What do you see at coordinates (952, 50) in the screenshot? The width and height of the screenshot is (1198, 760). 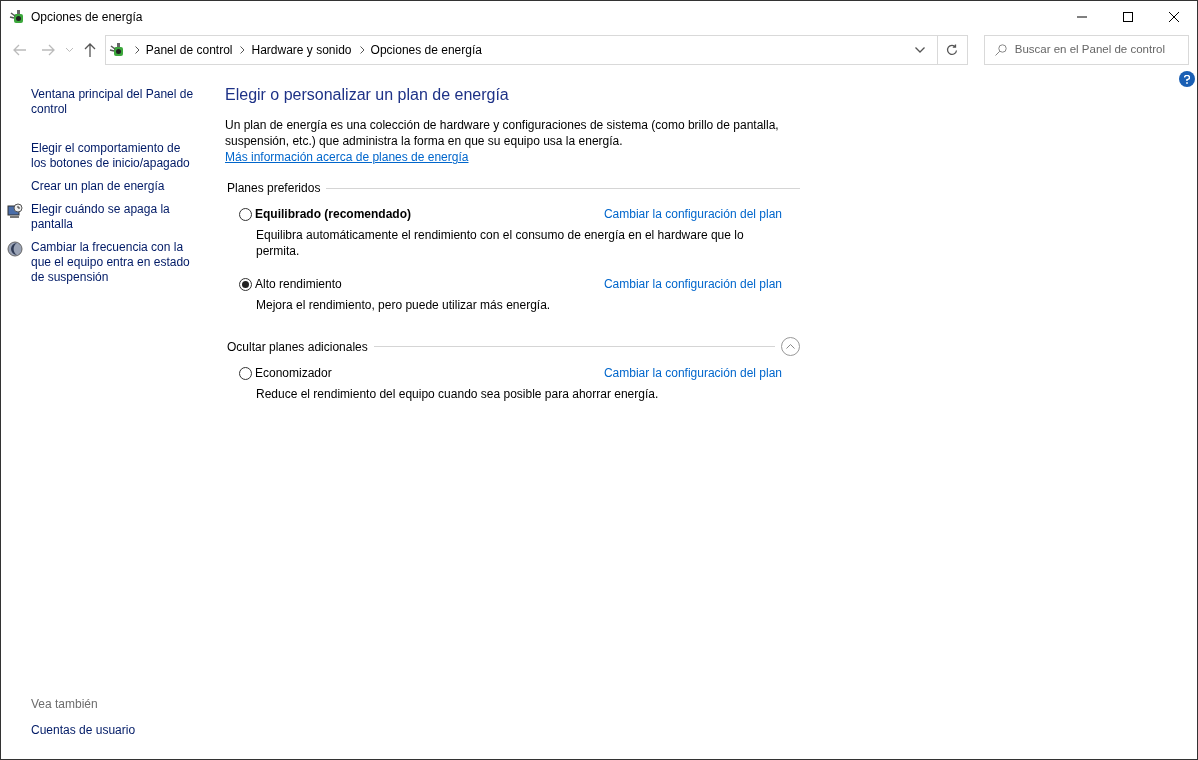 I see `refresh-icon` at bounding box center [952, 50].